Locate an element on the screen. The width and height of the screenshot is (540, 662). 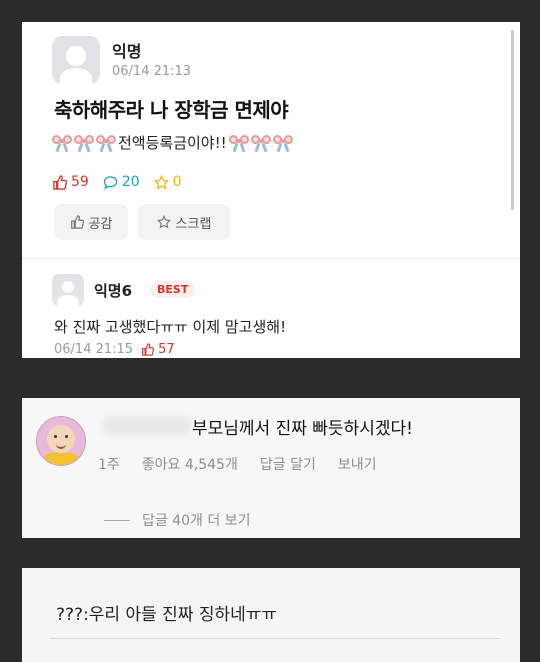
speech-bubble-icon is located at coordinates (110, 182).